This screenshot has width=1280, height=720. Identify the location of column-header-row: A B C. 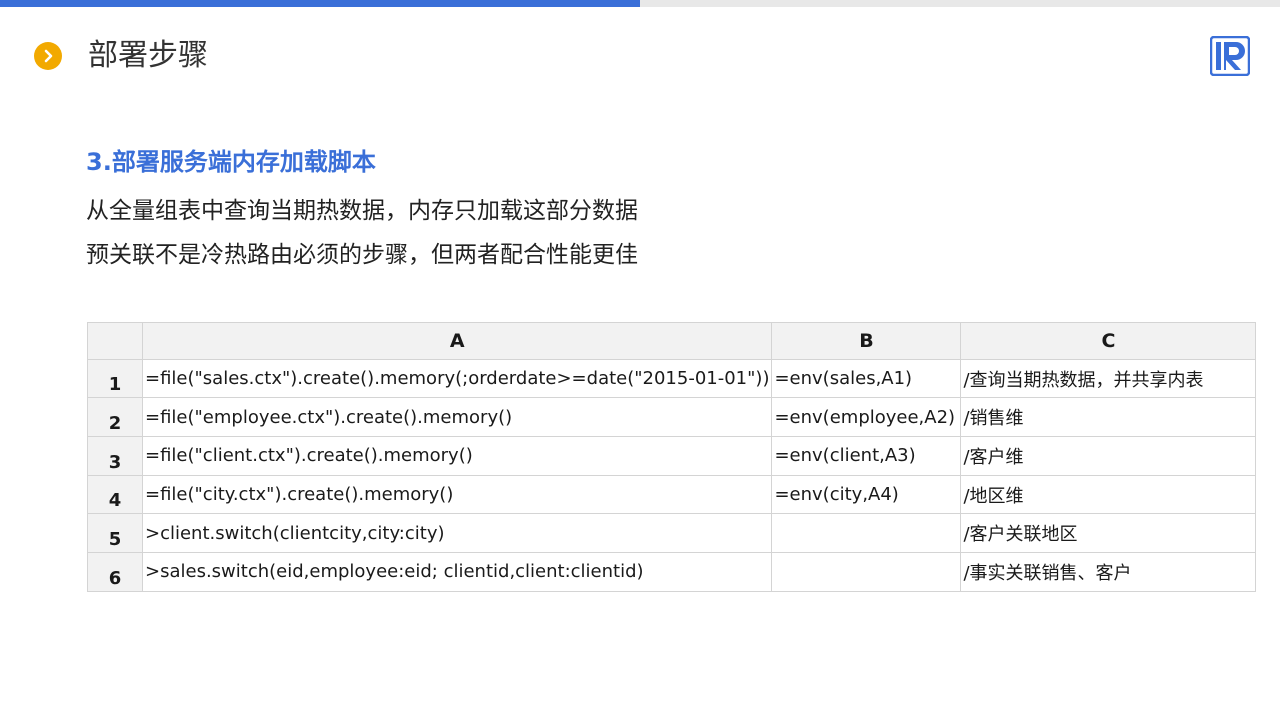
(672, 341).